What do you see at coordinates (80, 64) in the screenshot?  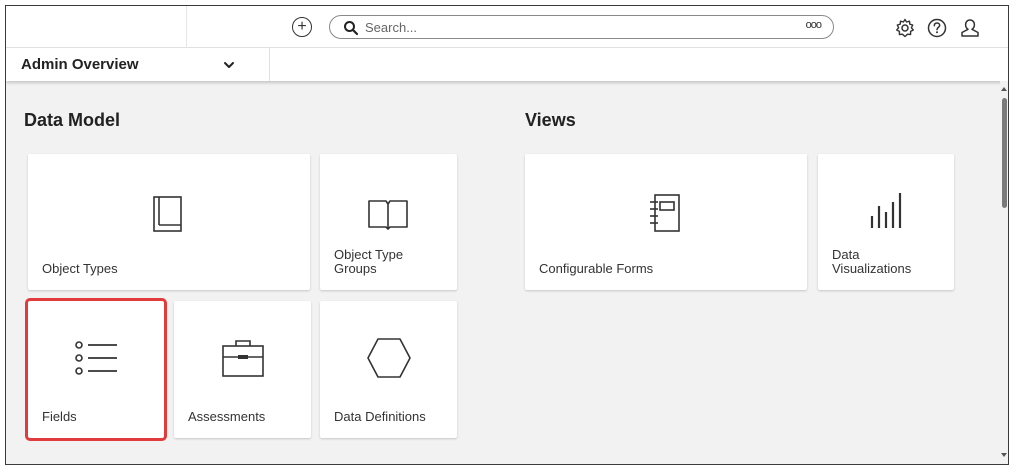 I see `view-selector-label: Admin Overview` at bounding box center [80, 64].